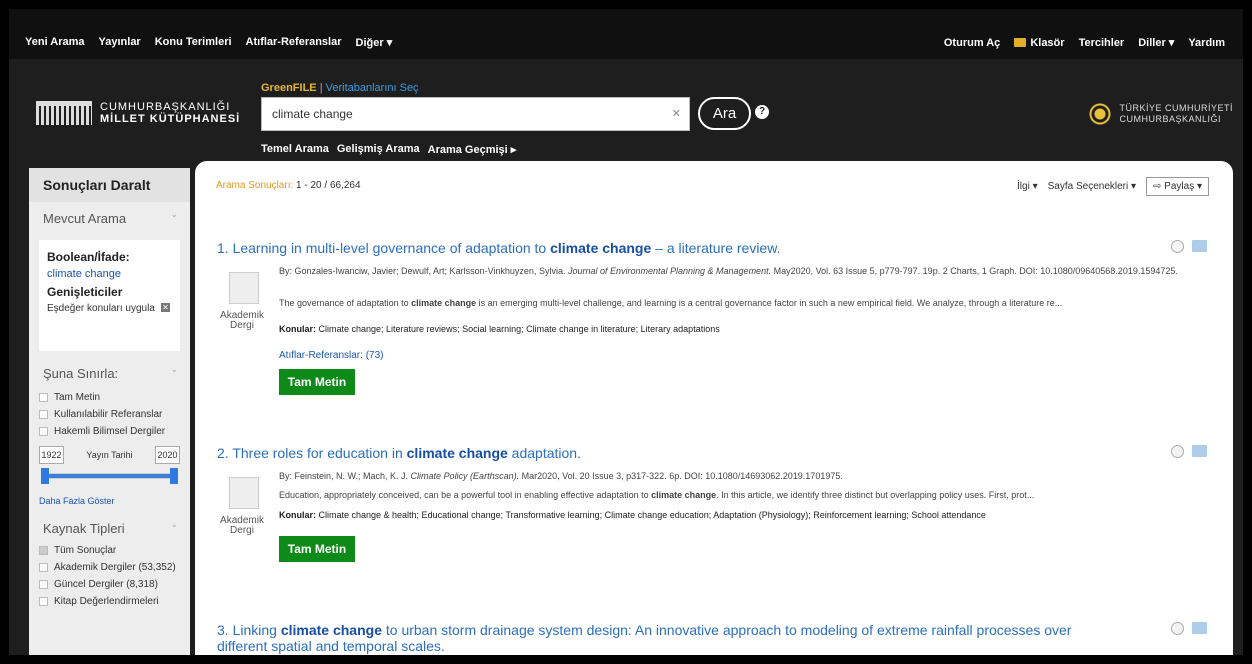 The width and height of the screenshot is (1252, 664). What do you see at coordinates (1102, 43) in the screenshot?
I see `preferences-link: Tercihler` at bounding box center [1102, 43].